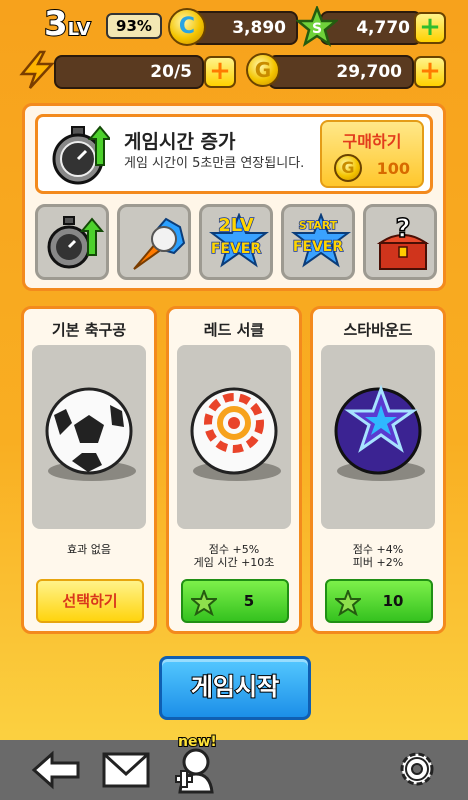  Describe the element at coordinates (234, 330) in the screenshot. I see `ball-name: 레드 서클` at that location.